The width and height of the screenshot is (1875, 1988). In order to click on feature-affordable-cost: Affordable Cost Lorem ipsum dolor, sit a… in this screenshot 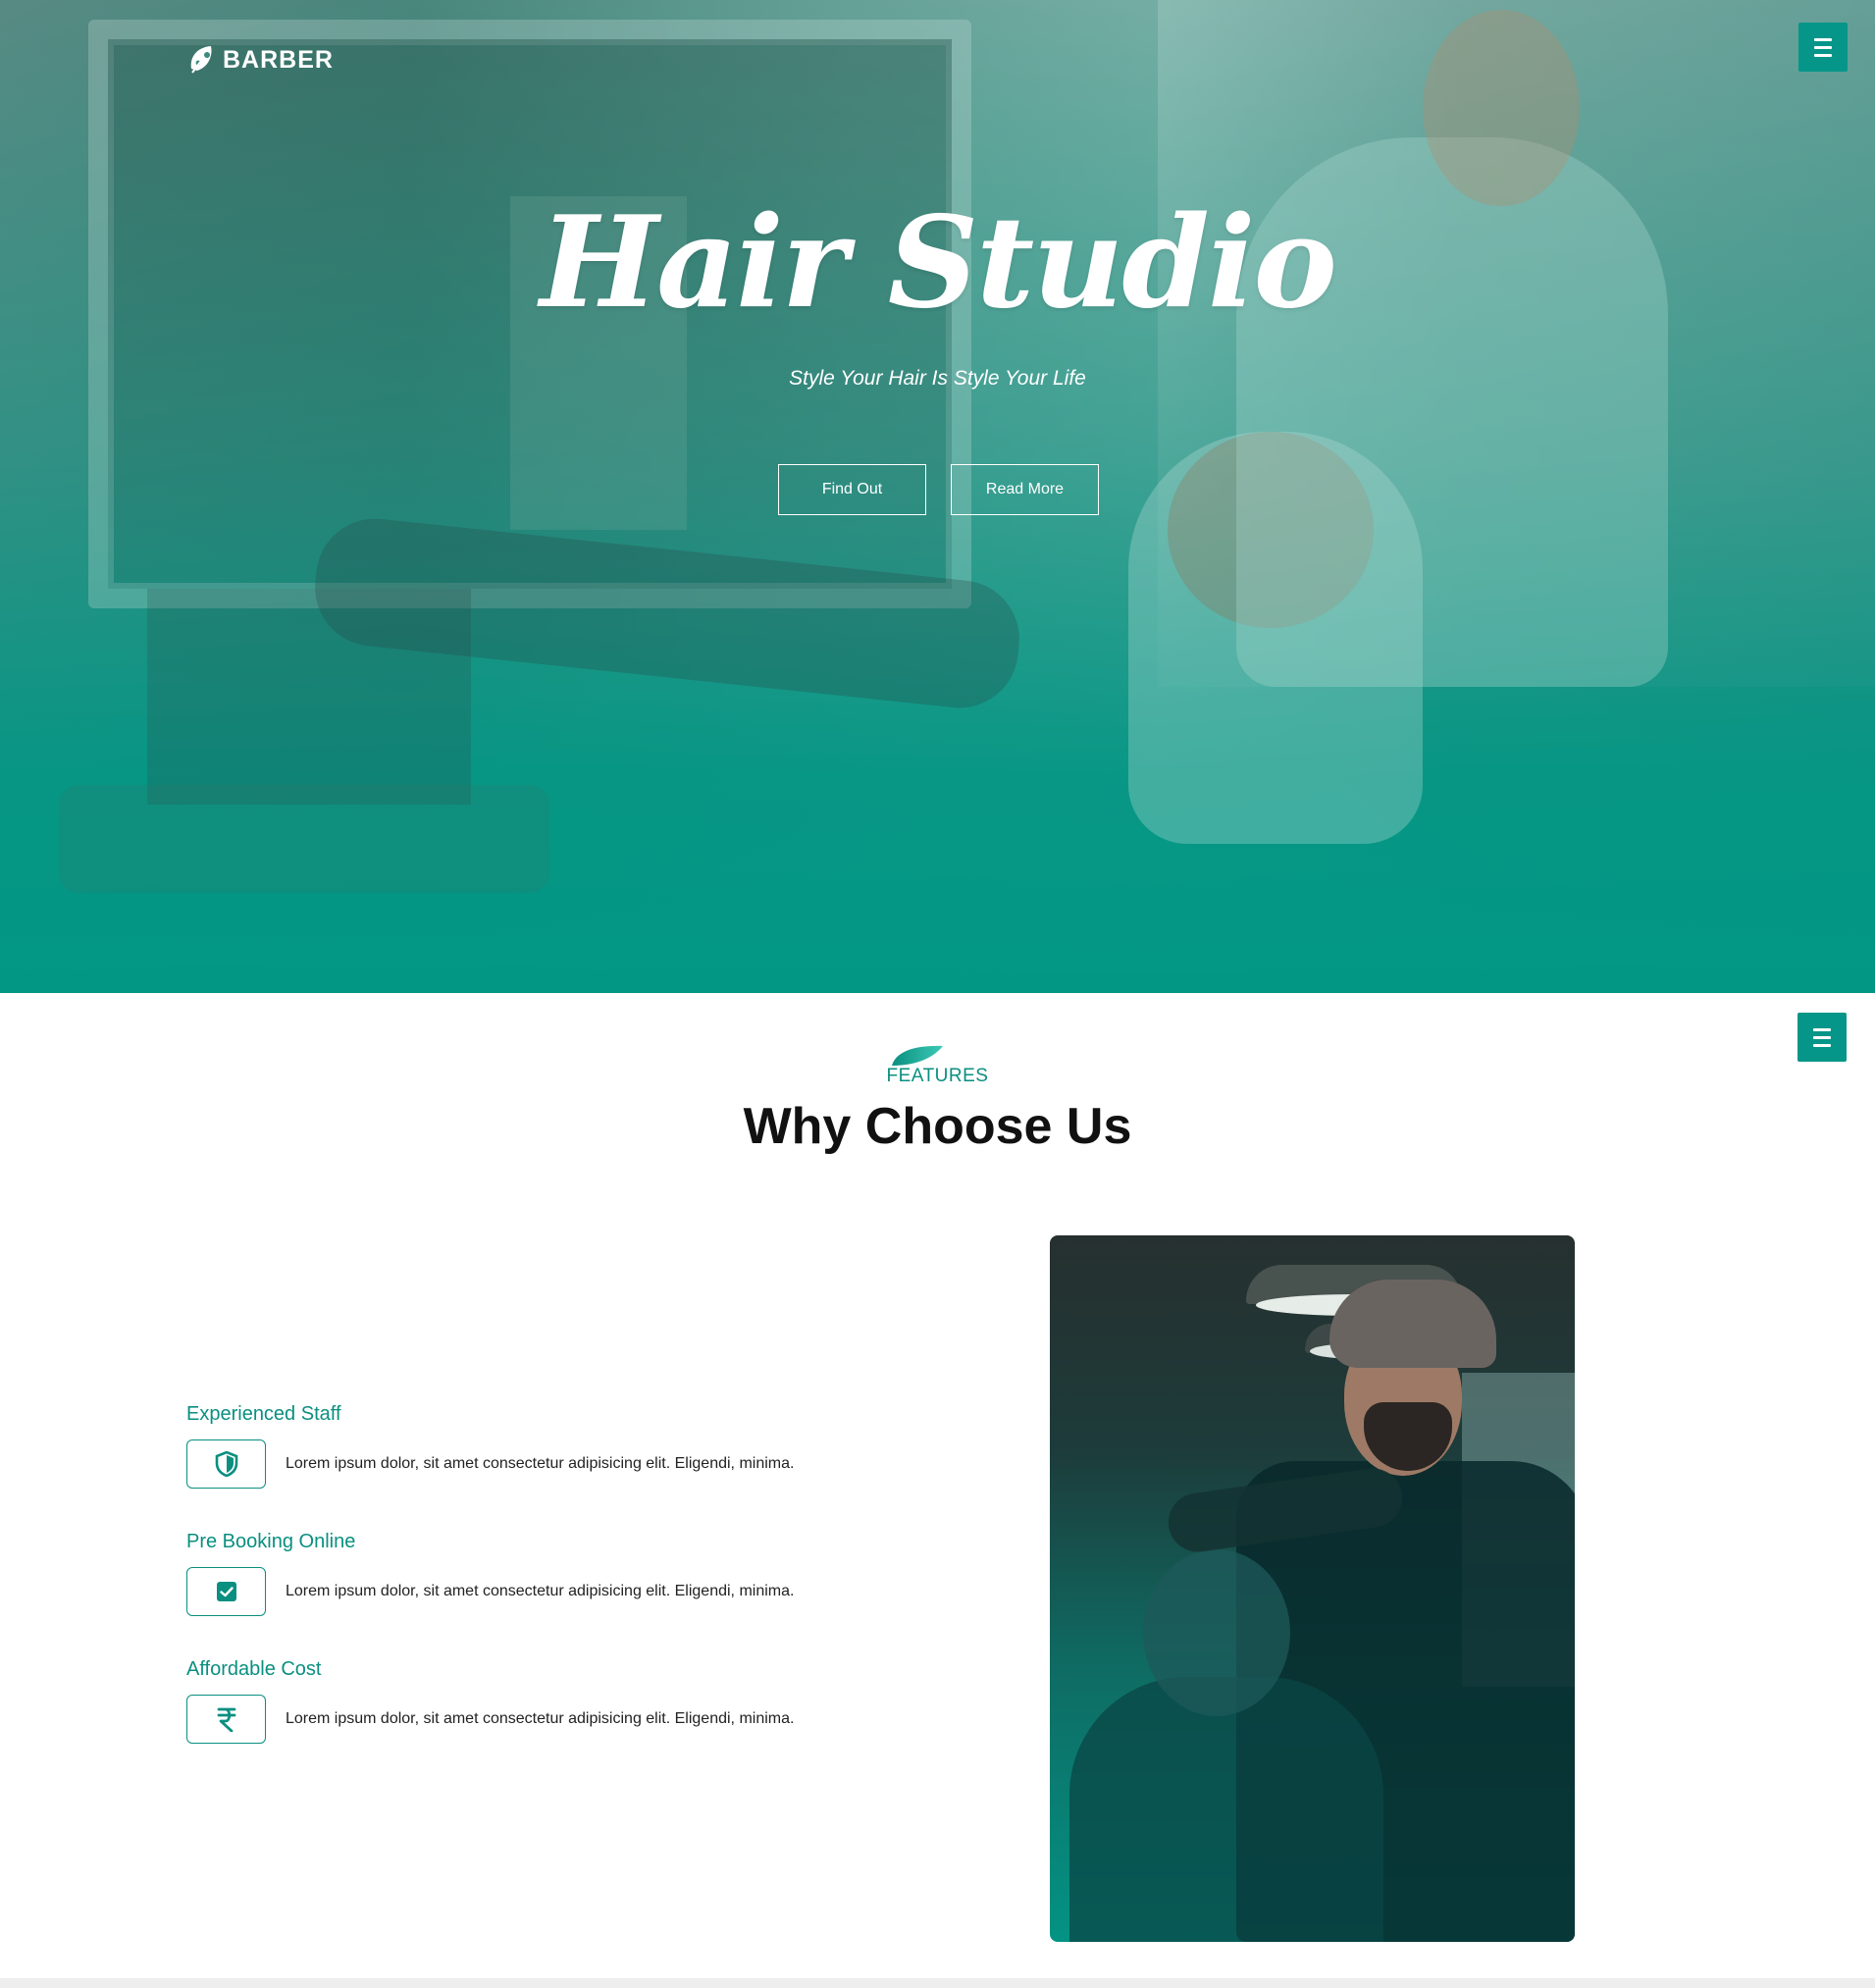, I will do `click(559, 1701)`.